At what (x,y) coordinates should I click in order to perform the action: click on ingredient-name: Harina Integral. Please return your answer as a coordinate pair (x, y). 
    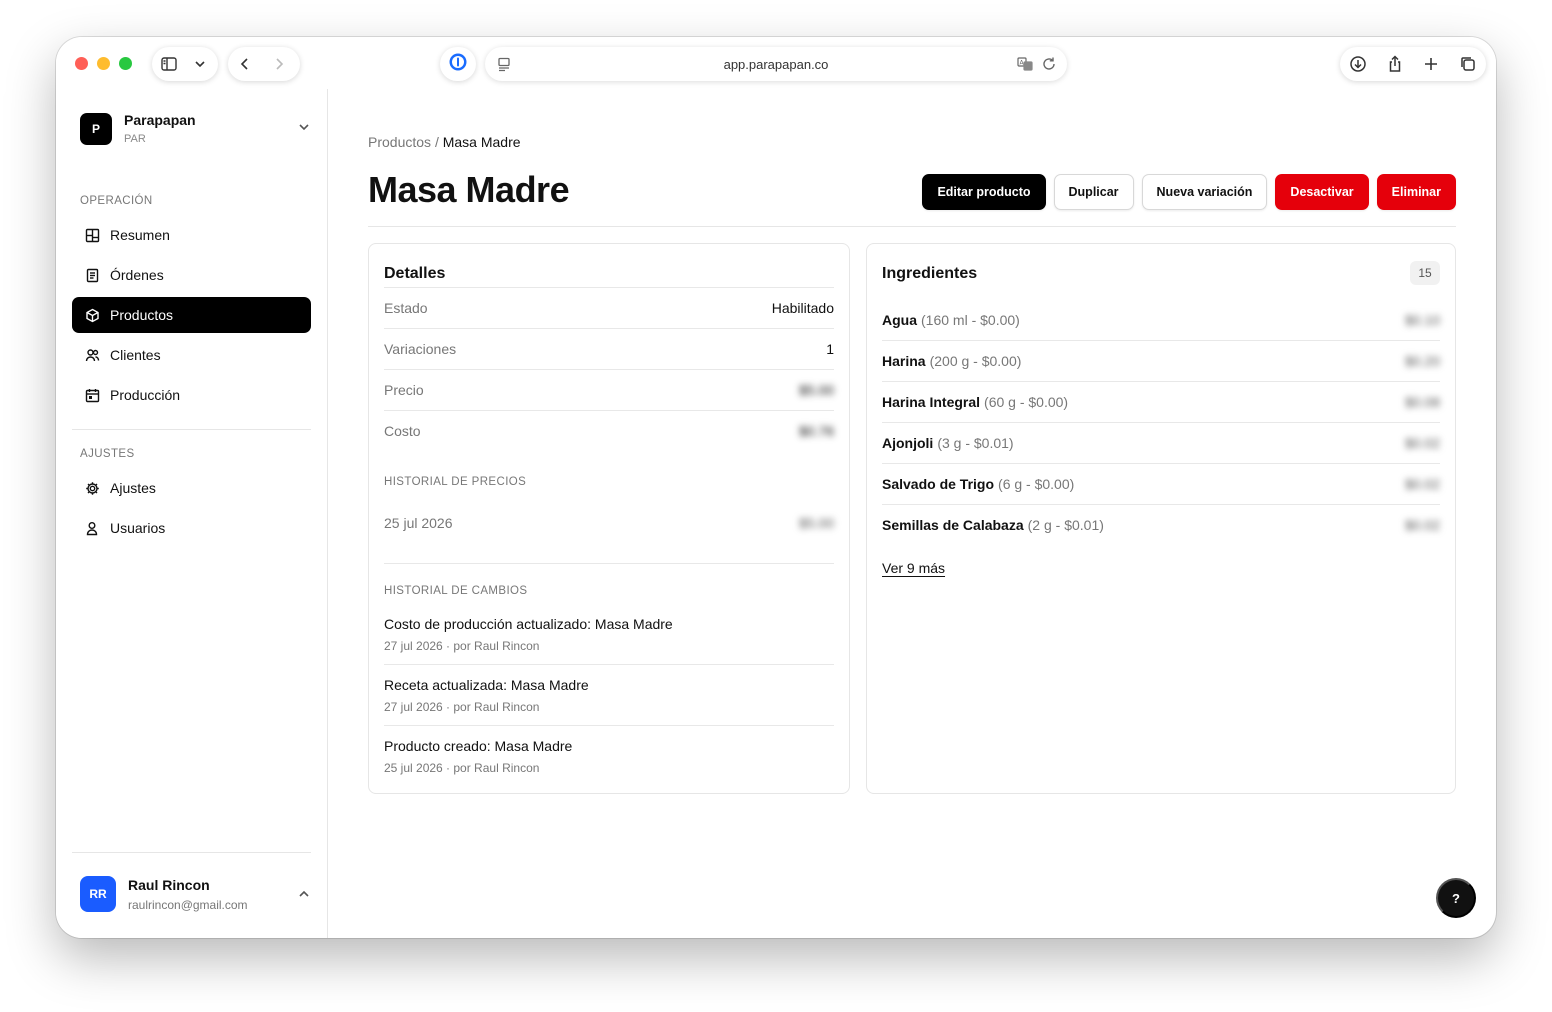
    Looking at the image, I should click on (931, 402).